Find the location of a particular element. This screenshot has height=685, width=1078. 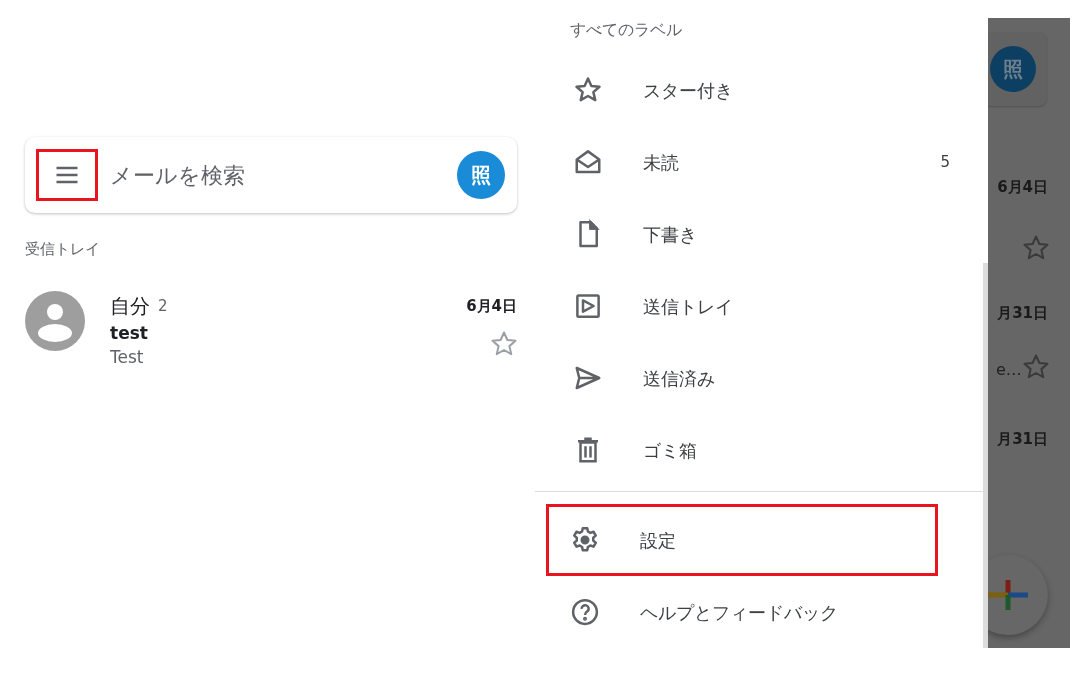

sender-name: 自分 is located at coordinates (130, 306).